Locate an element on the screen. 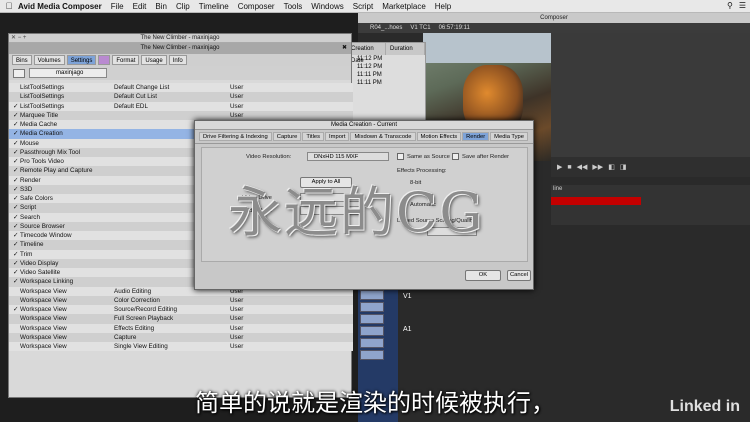 The width and height of the screenshot is (750, 422). list-view-icon is located at coordinates (19, 73).